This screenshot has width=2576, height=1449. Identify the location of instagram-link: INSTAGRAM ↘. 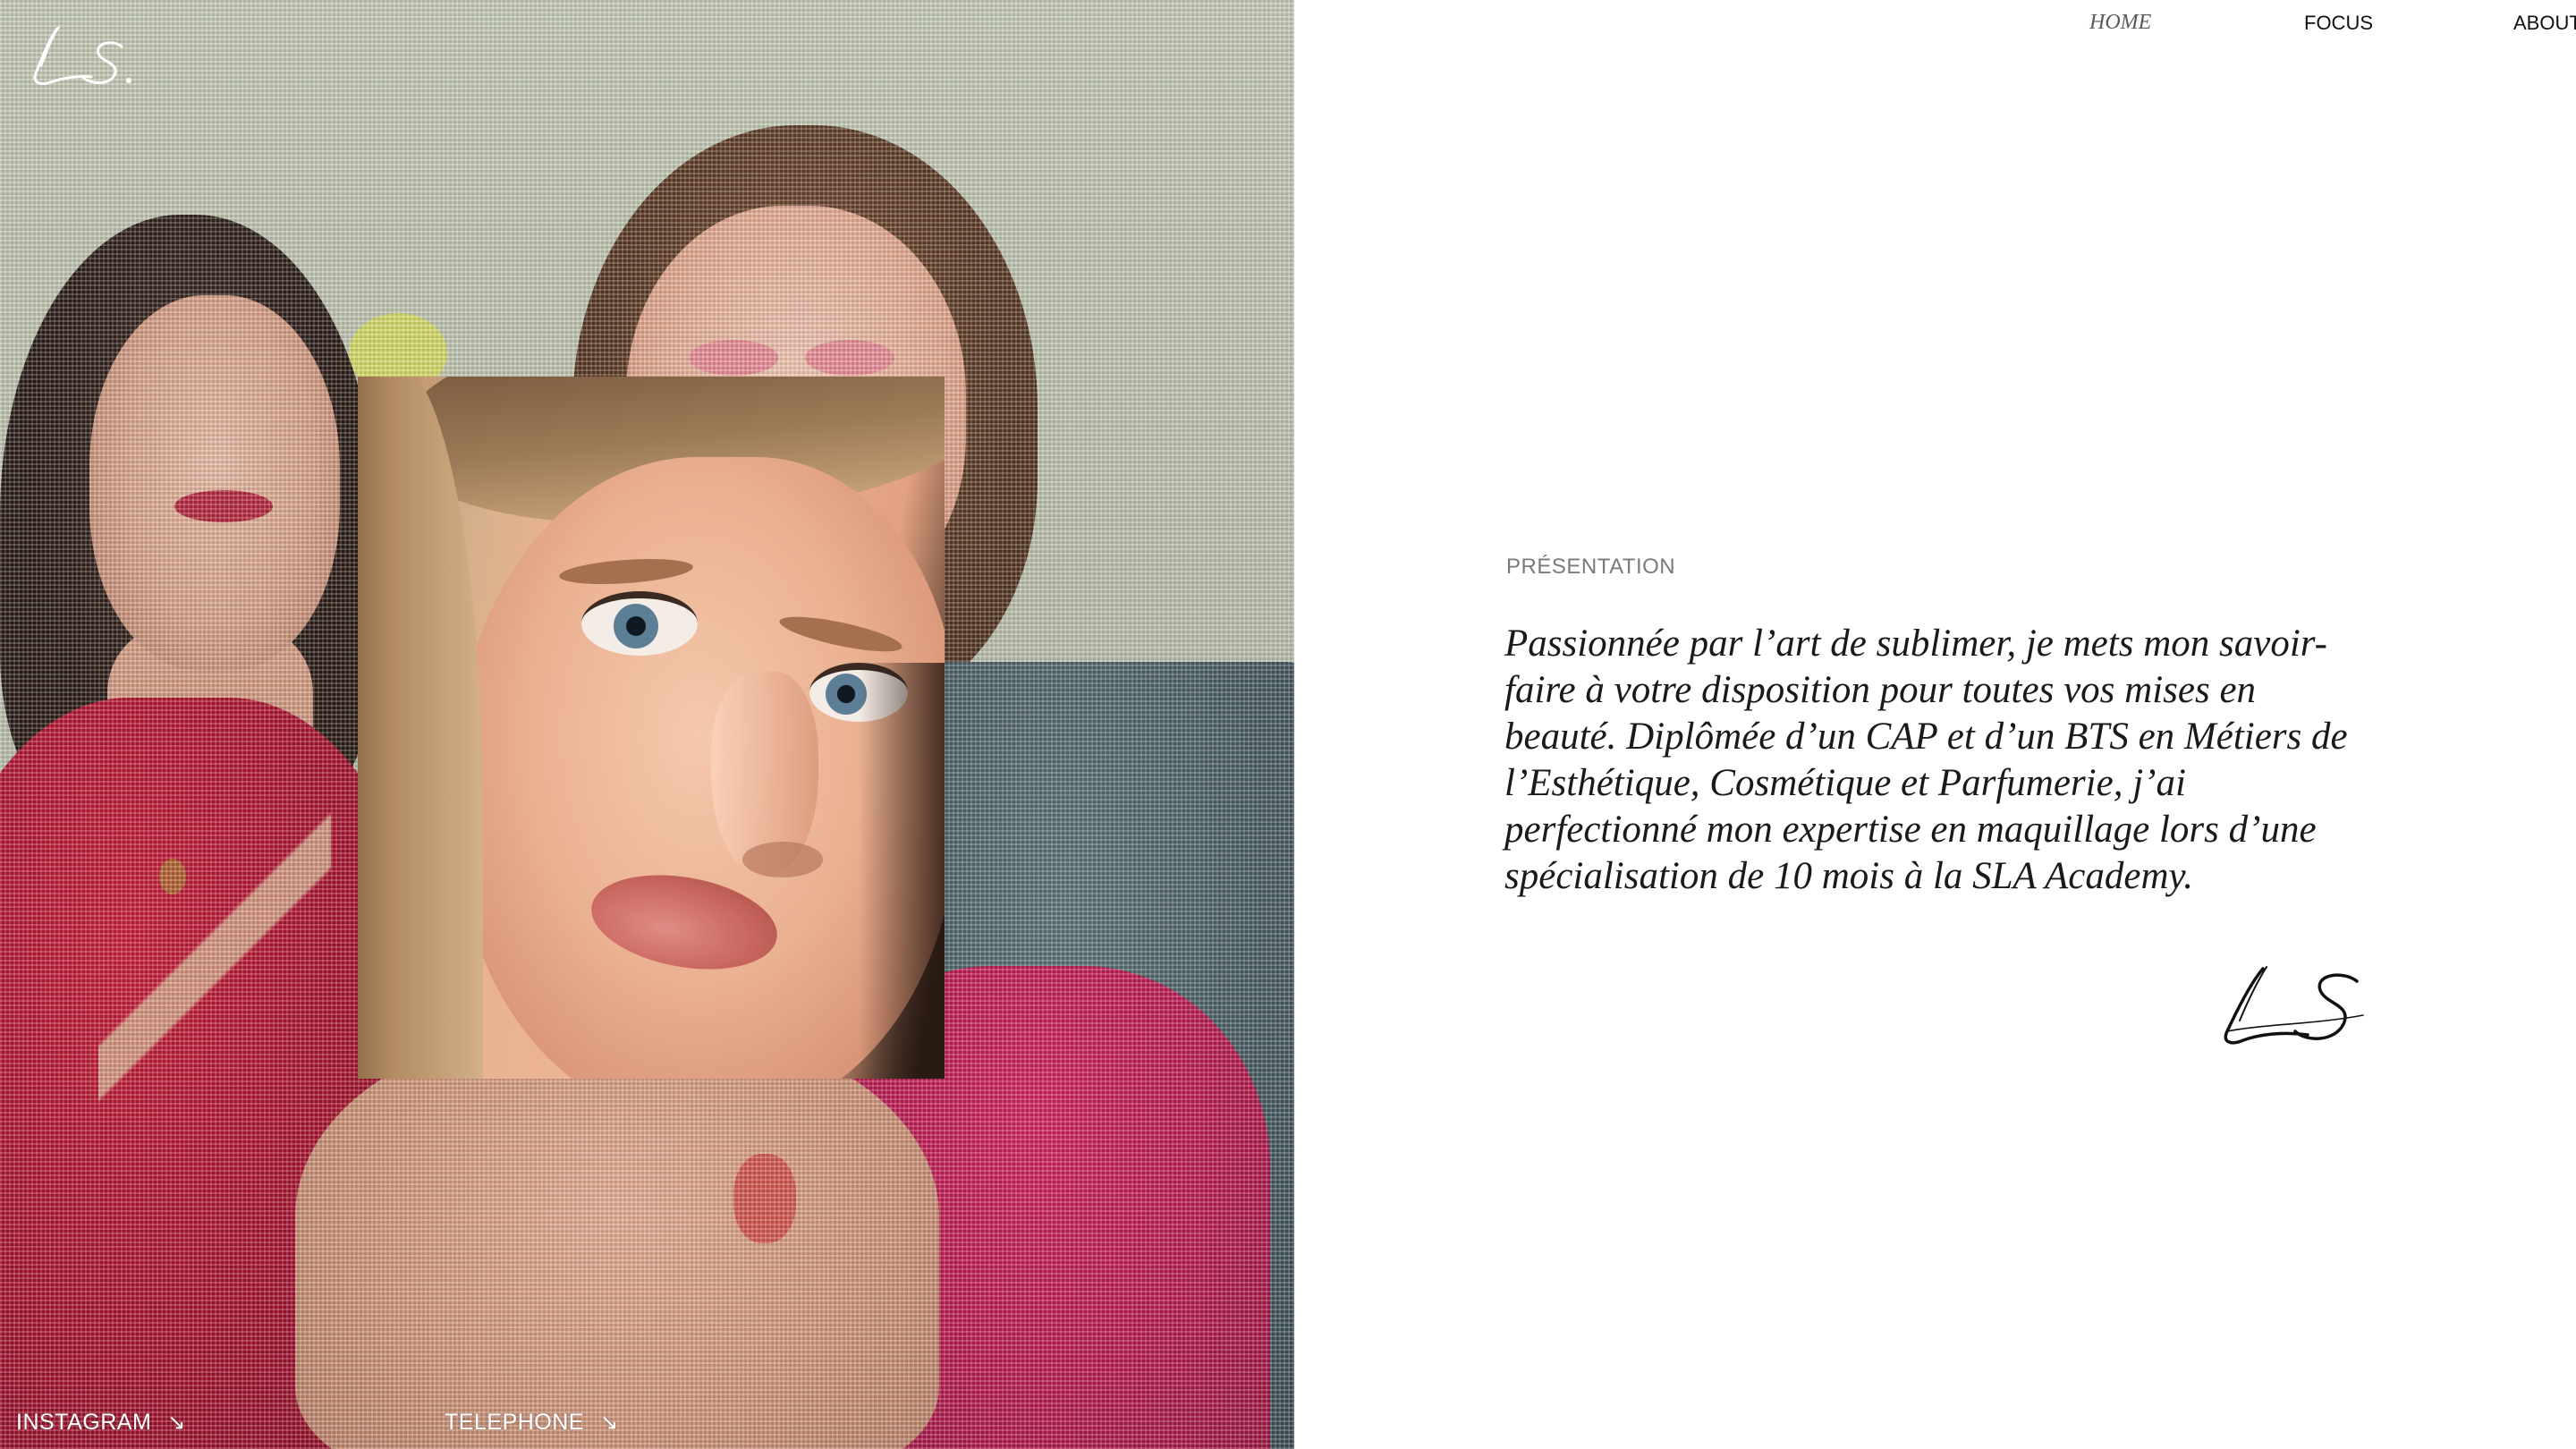
(101, 1423).